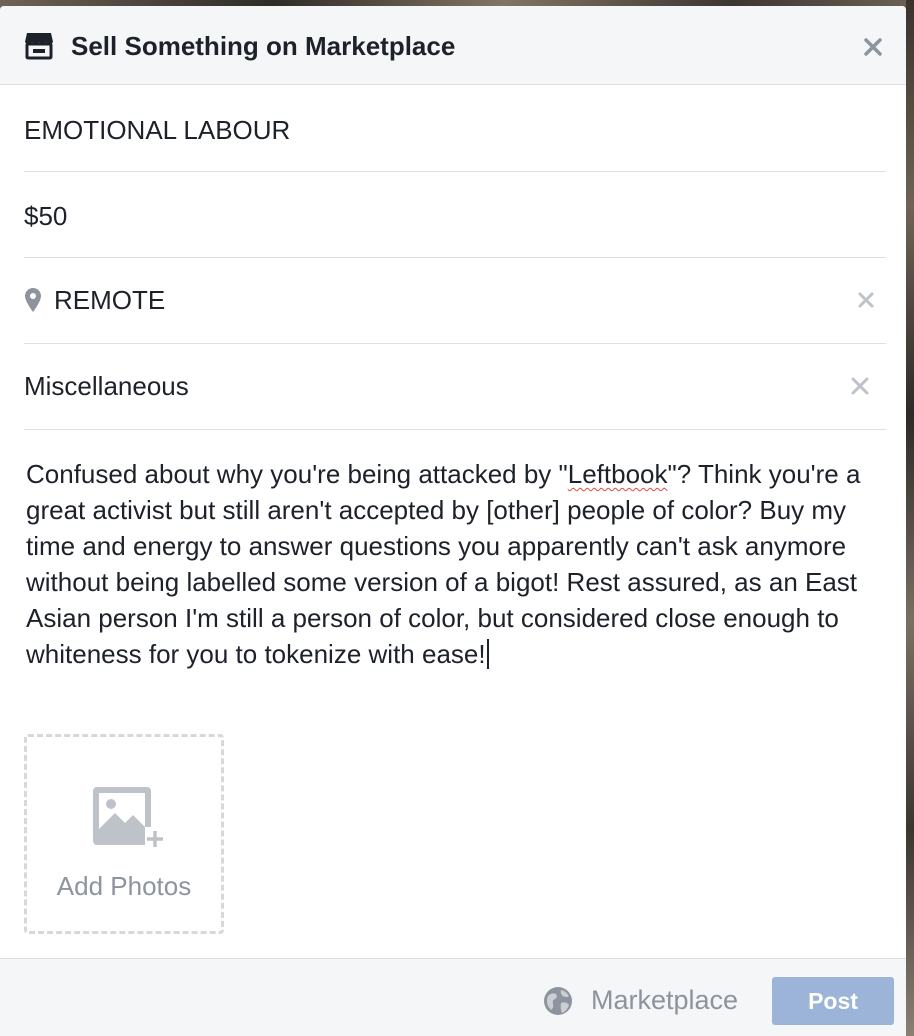  I want to click on audience-selector: Marketplace, so click(664, 1000).